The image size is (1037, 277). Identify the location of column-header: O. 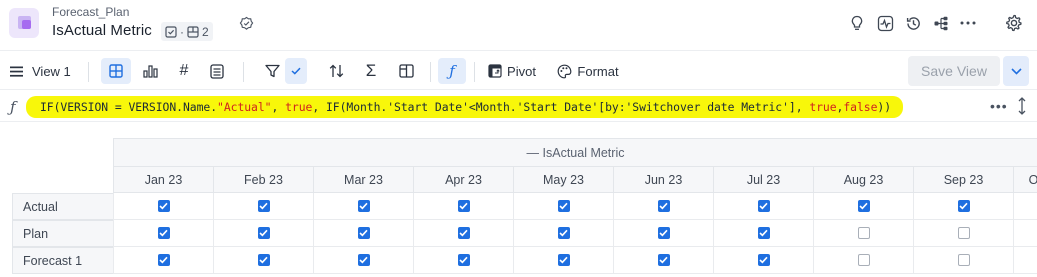
(1025, 179).